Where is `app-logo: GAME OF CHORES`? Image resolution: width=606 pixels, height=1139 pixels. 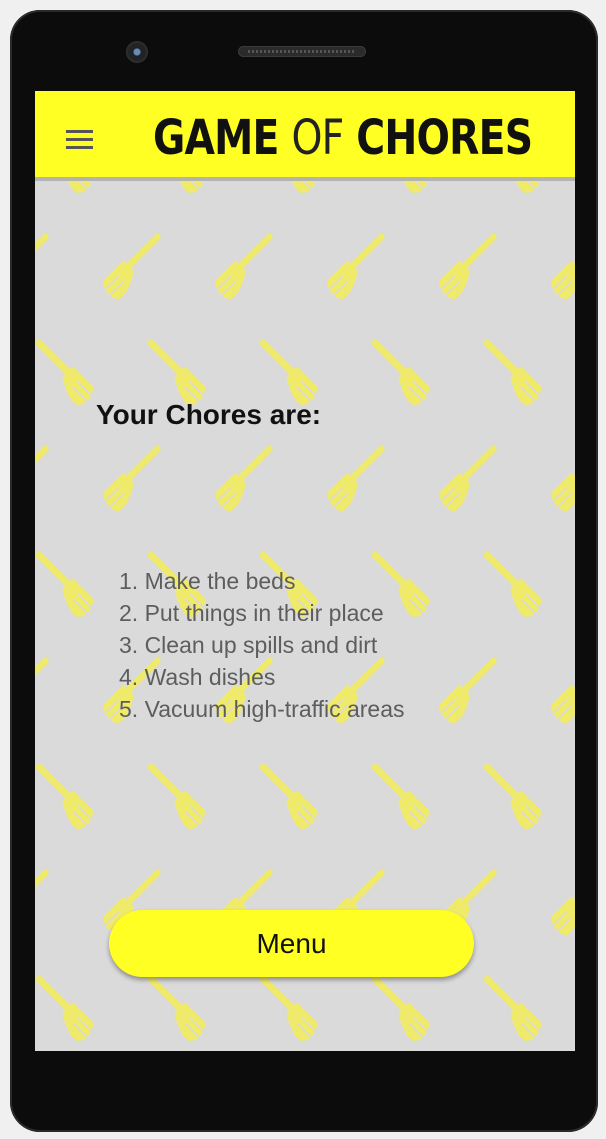
app-logo: GAME OF CHORES is located at coordinates (343, 138).